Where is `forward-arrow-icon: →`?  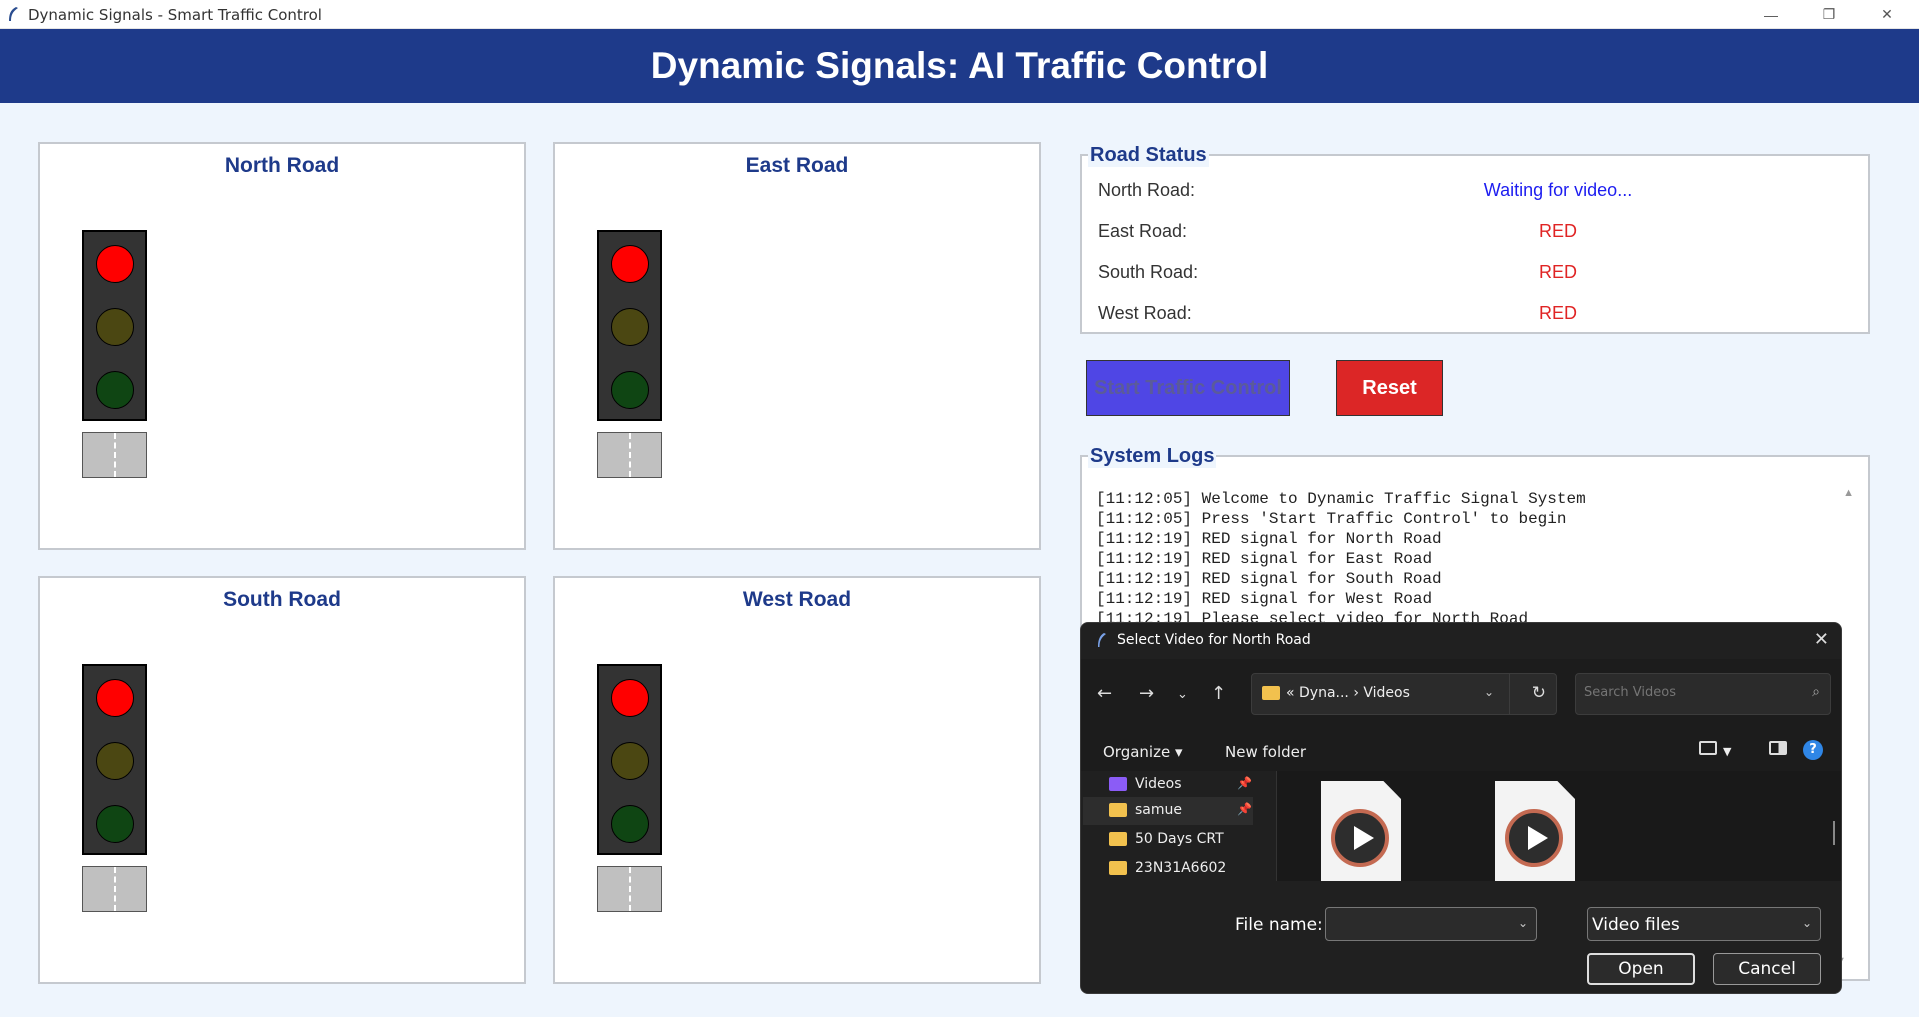 forward-arrow-icon: → is located at coordinates (1146, 693).